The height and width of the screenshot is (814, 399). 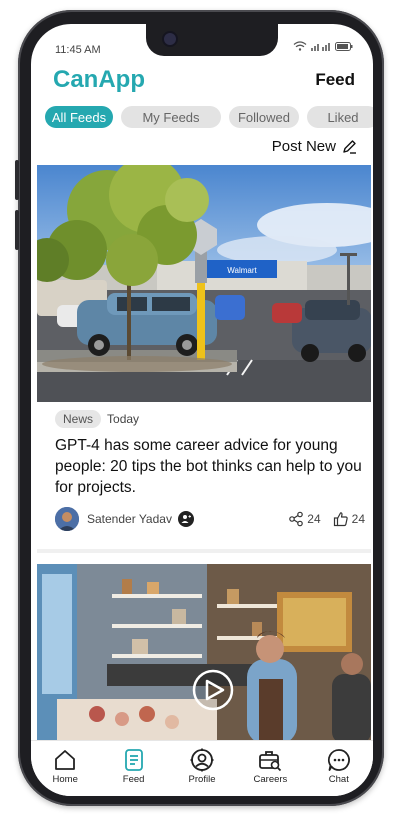 What do you see at coordinates (242, 270) in the screenshot?
I see `store-sign: Walmart` at bounding box center [242, 270].